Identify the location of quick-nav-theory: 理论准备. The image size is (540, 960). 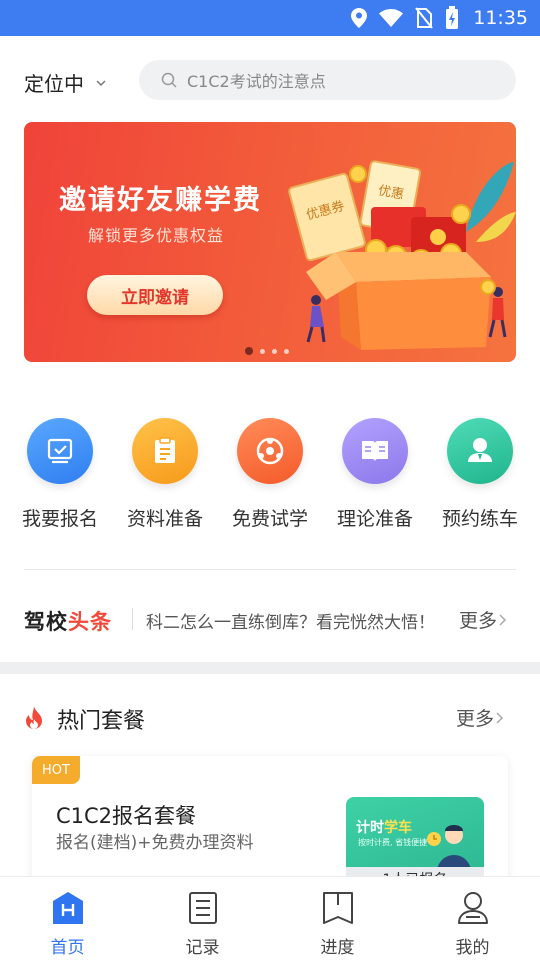
(375, 474).